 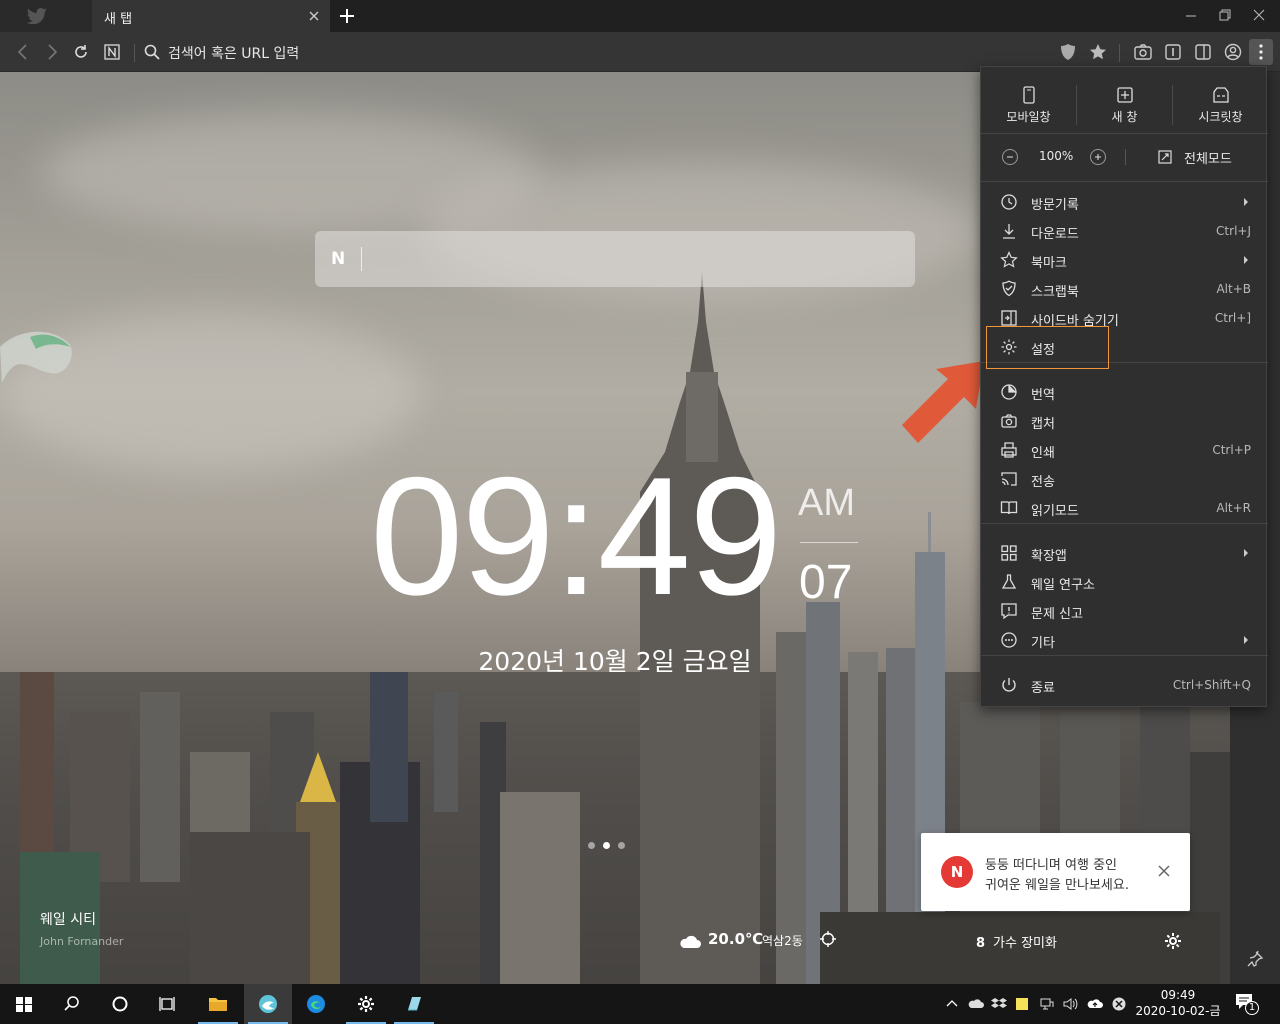 I want to click on notification-count: 1, so click(x=1252, y=1008).